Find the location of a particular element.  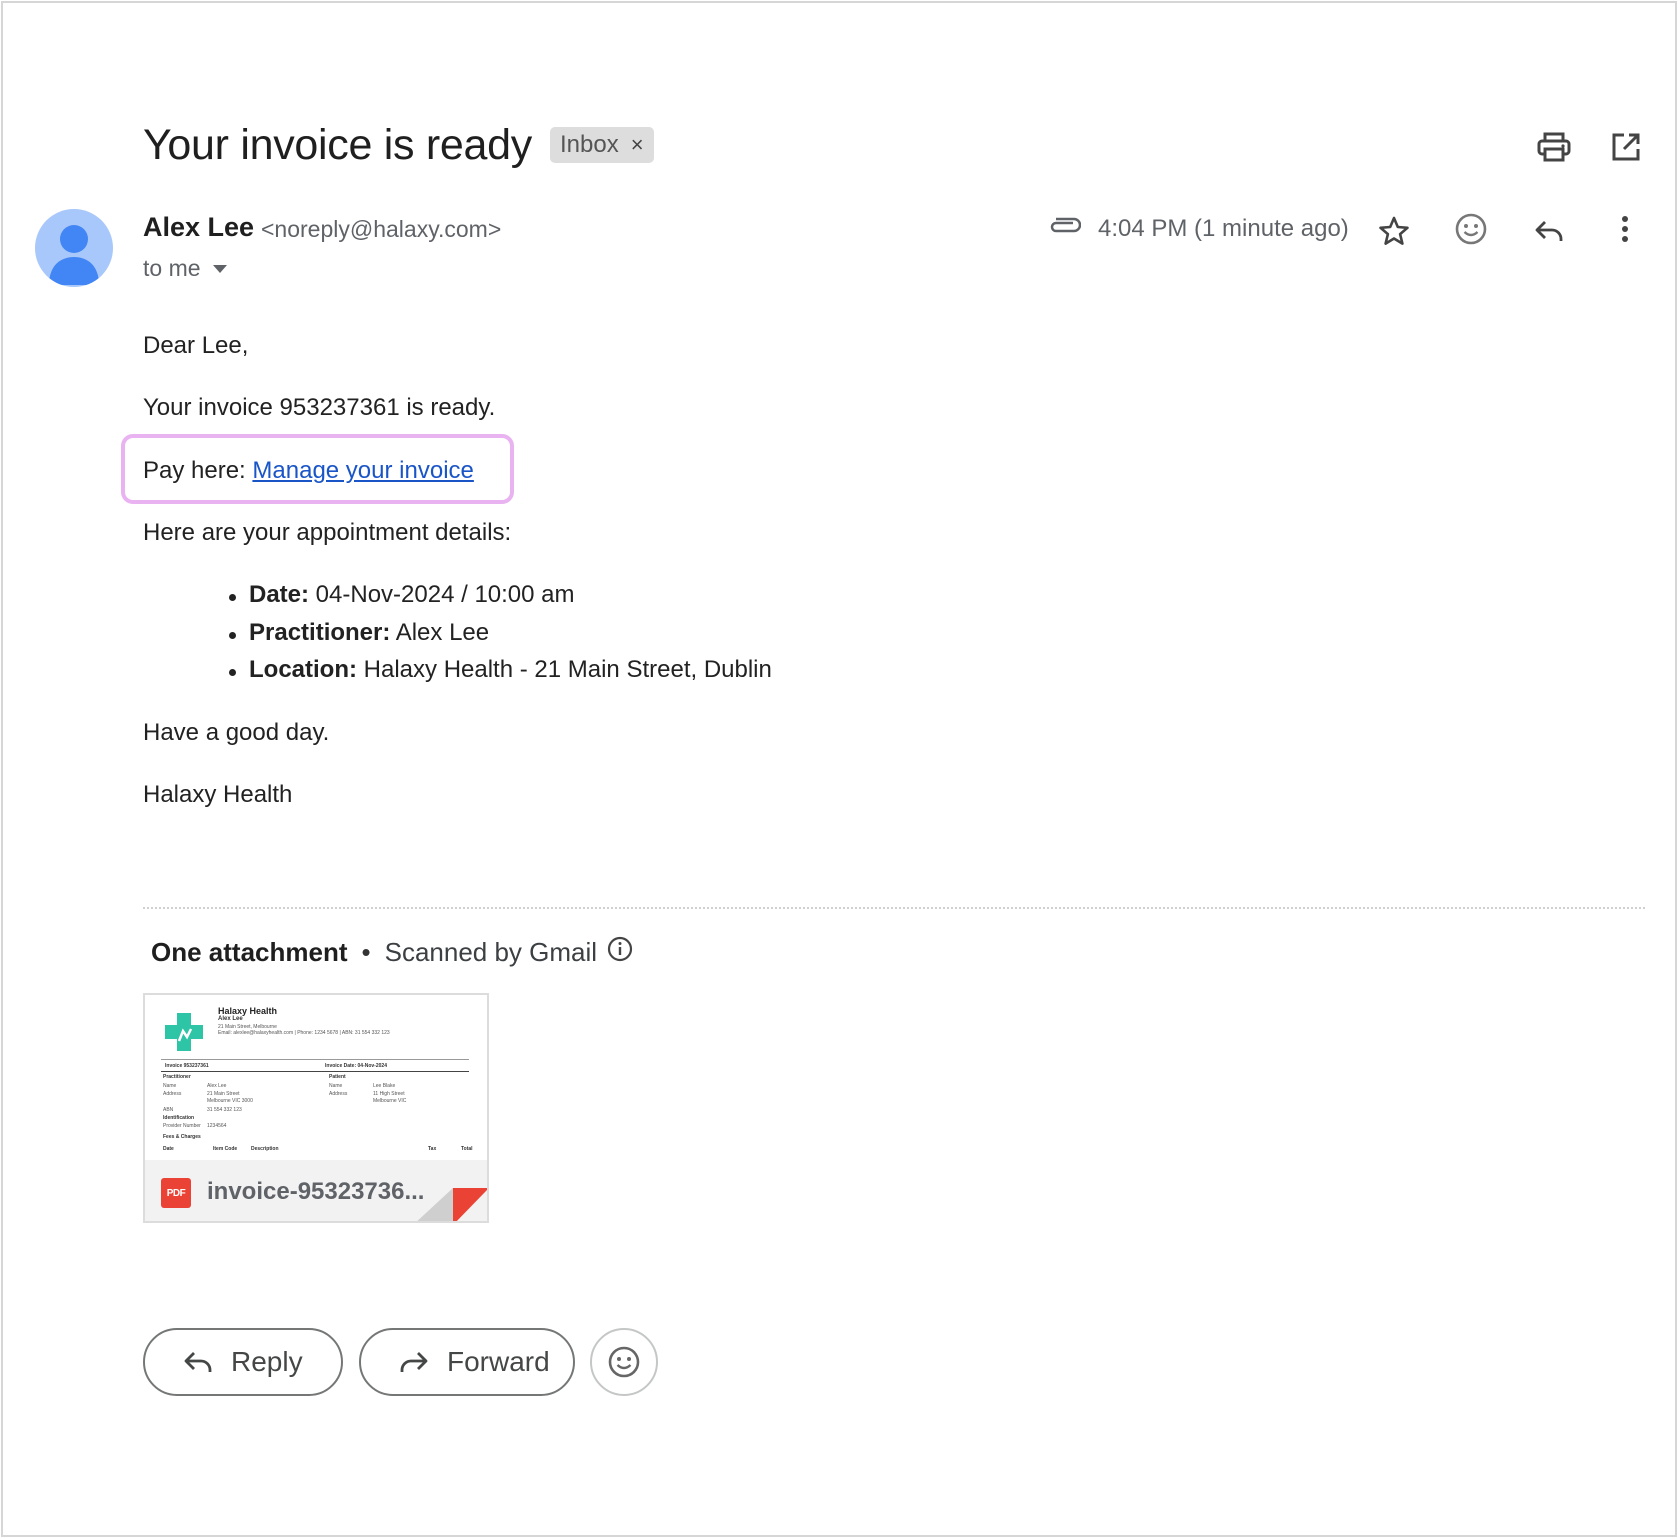

thumb-invoice-no: Invoice 953237361 is located at coordinates (187, 1066).